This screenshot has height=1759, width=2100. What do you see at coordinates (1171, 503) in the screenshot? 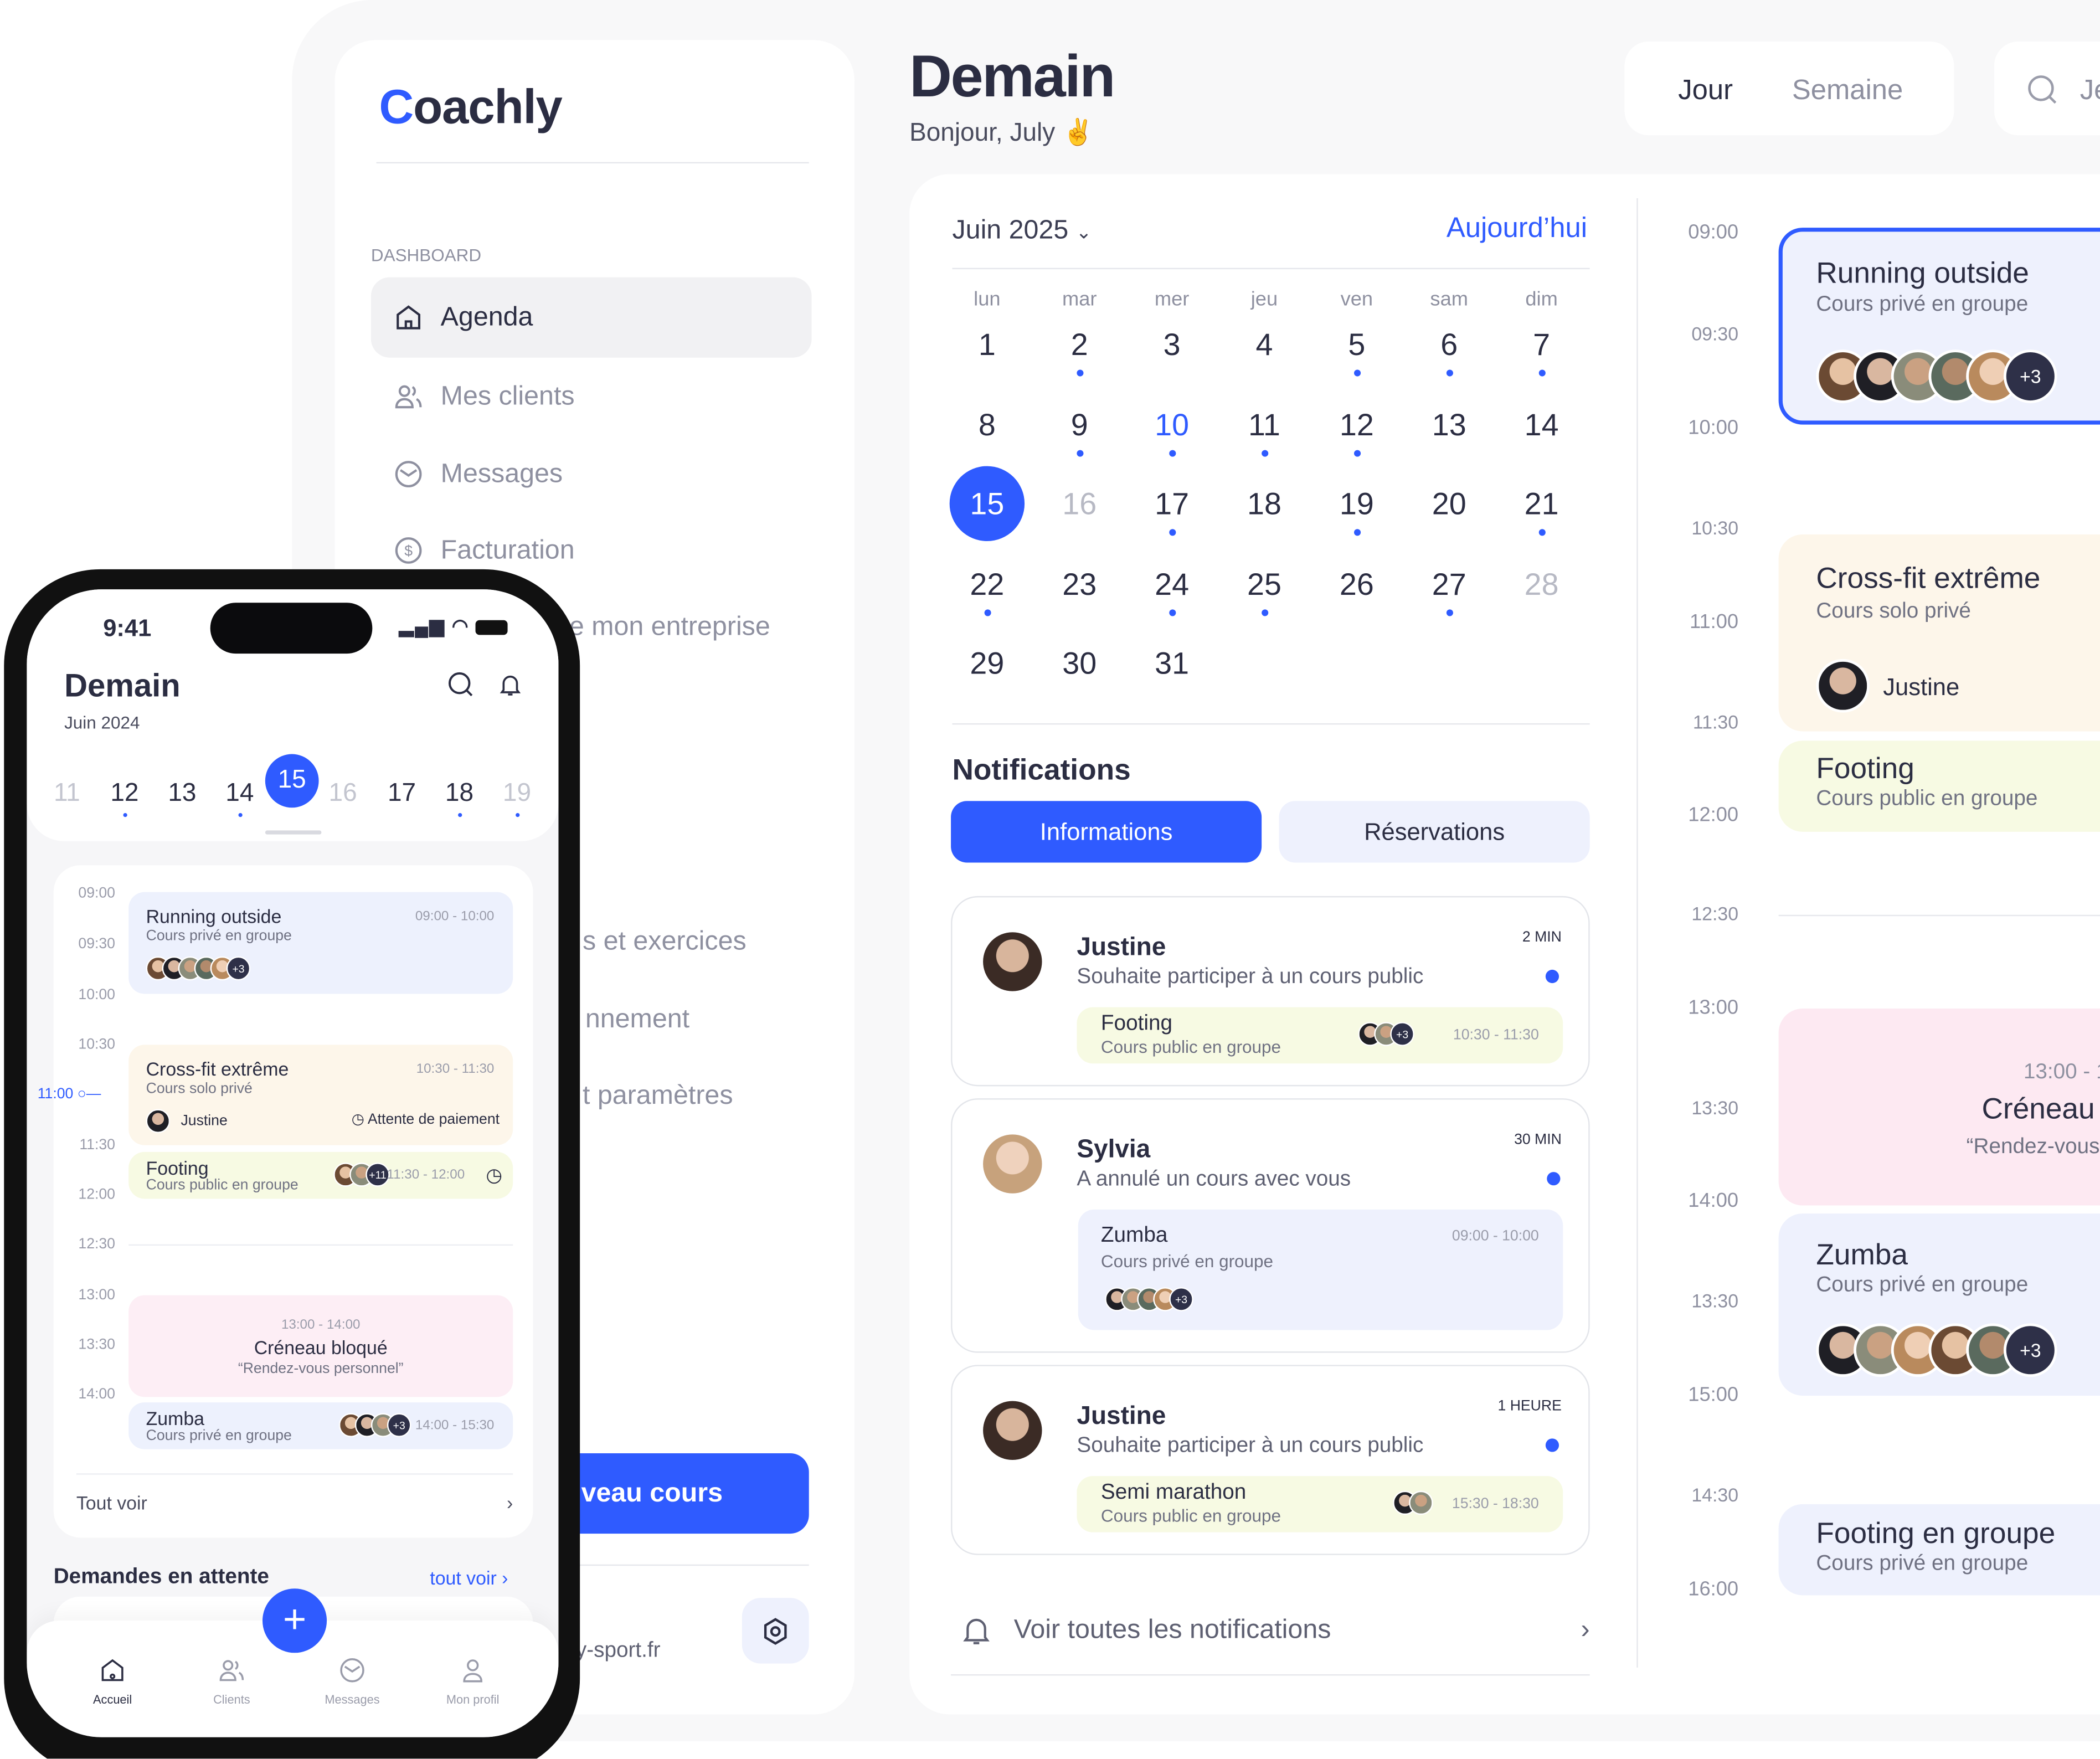
I see `calendar-day: 17` at bounding box center [1171, 503].